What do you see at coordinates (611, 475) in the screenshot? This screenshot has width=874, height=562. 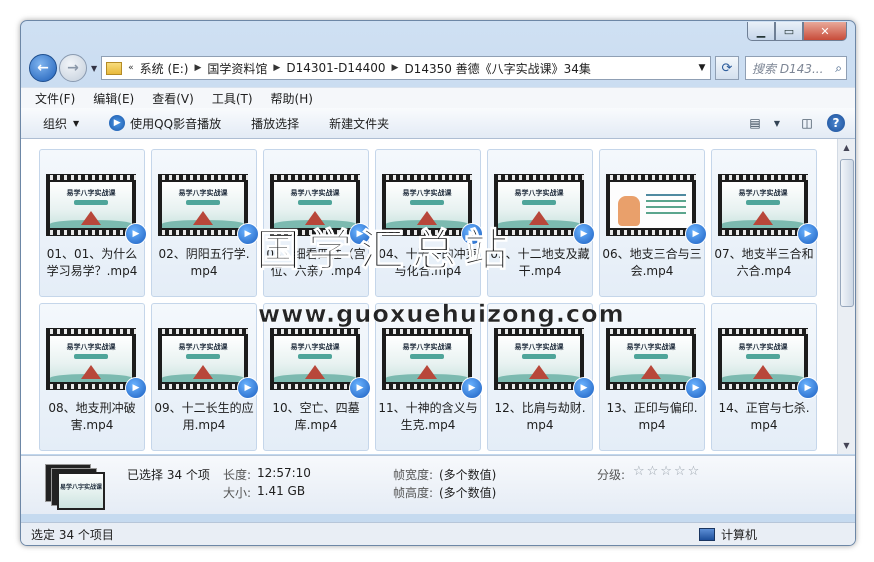 I see `rating-key: 分级:` at bounding box center [611, 475].